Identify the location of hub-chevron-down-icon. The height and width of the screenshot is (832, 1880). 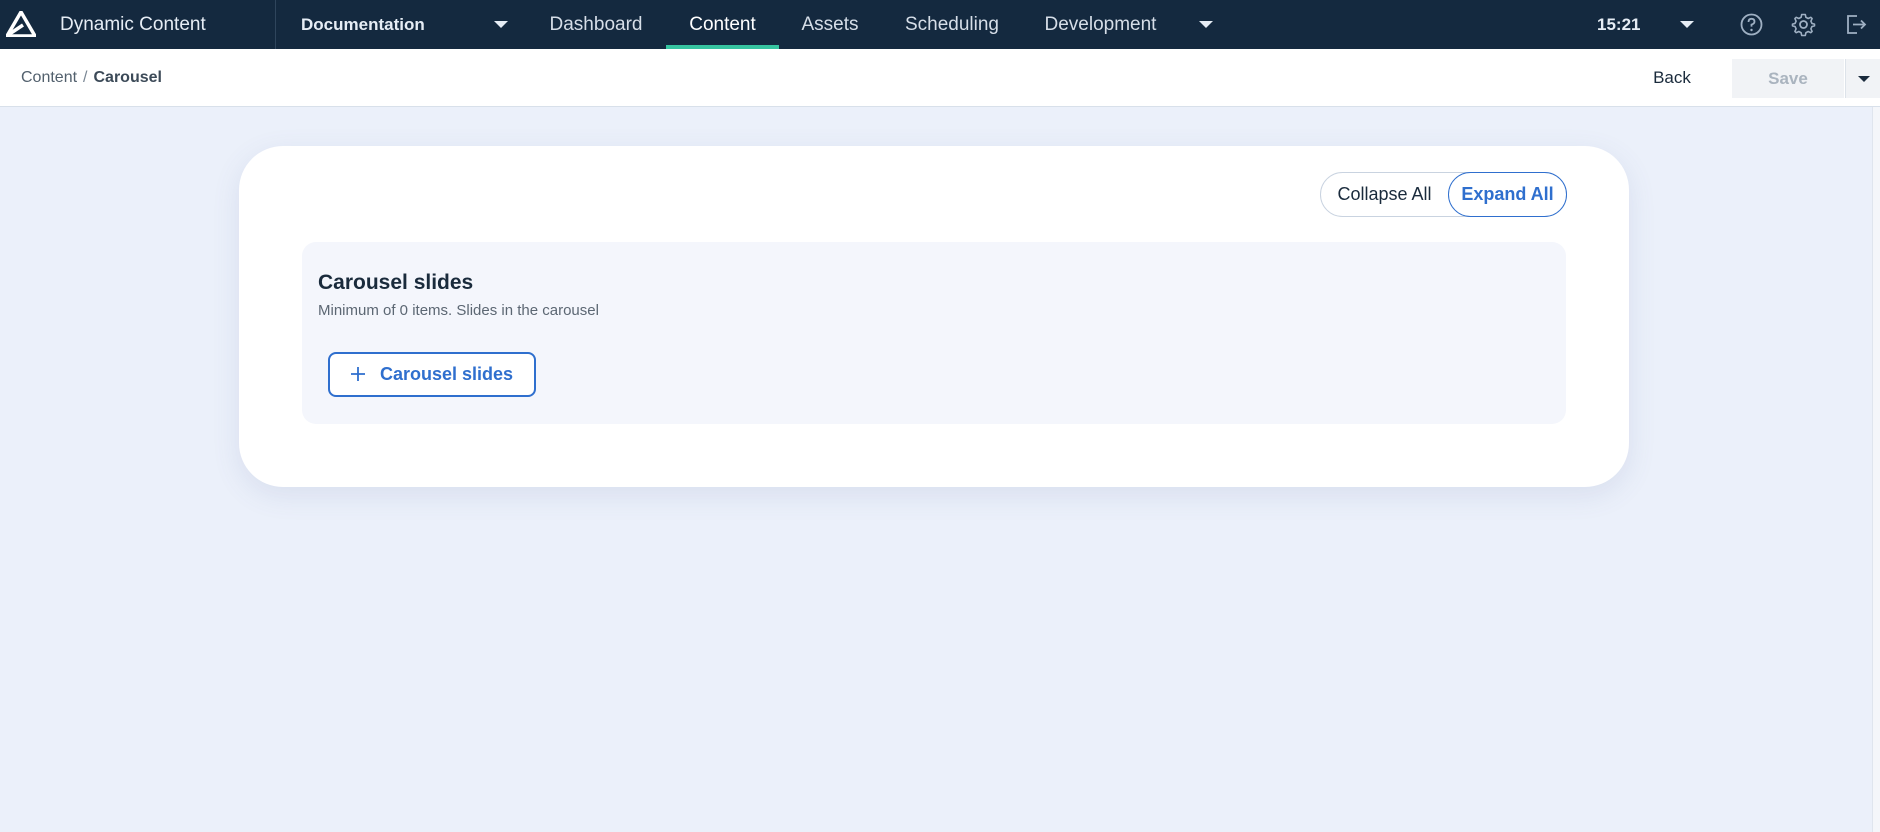
(501, 24).